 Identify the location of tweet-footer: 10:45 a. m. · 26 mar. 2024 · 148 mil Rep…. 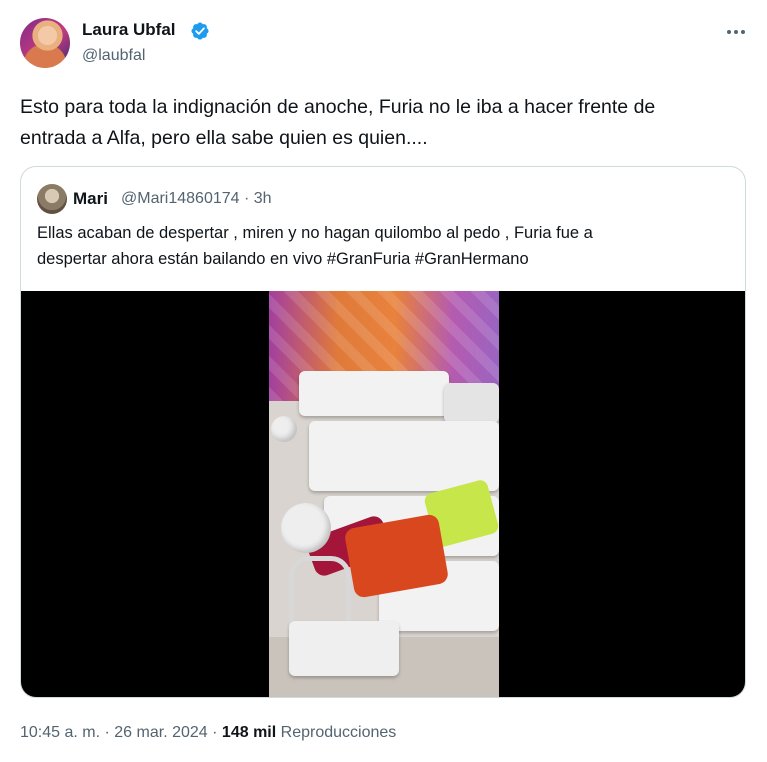
(208, 733).